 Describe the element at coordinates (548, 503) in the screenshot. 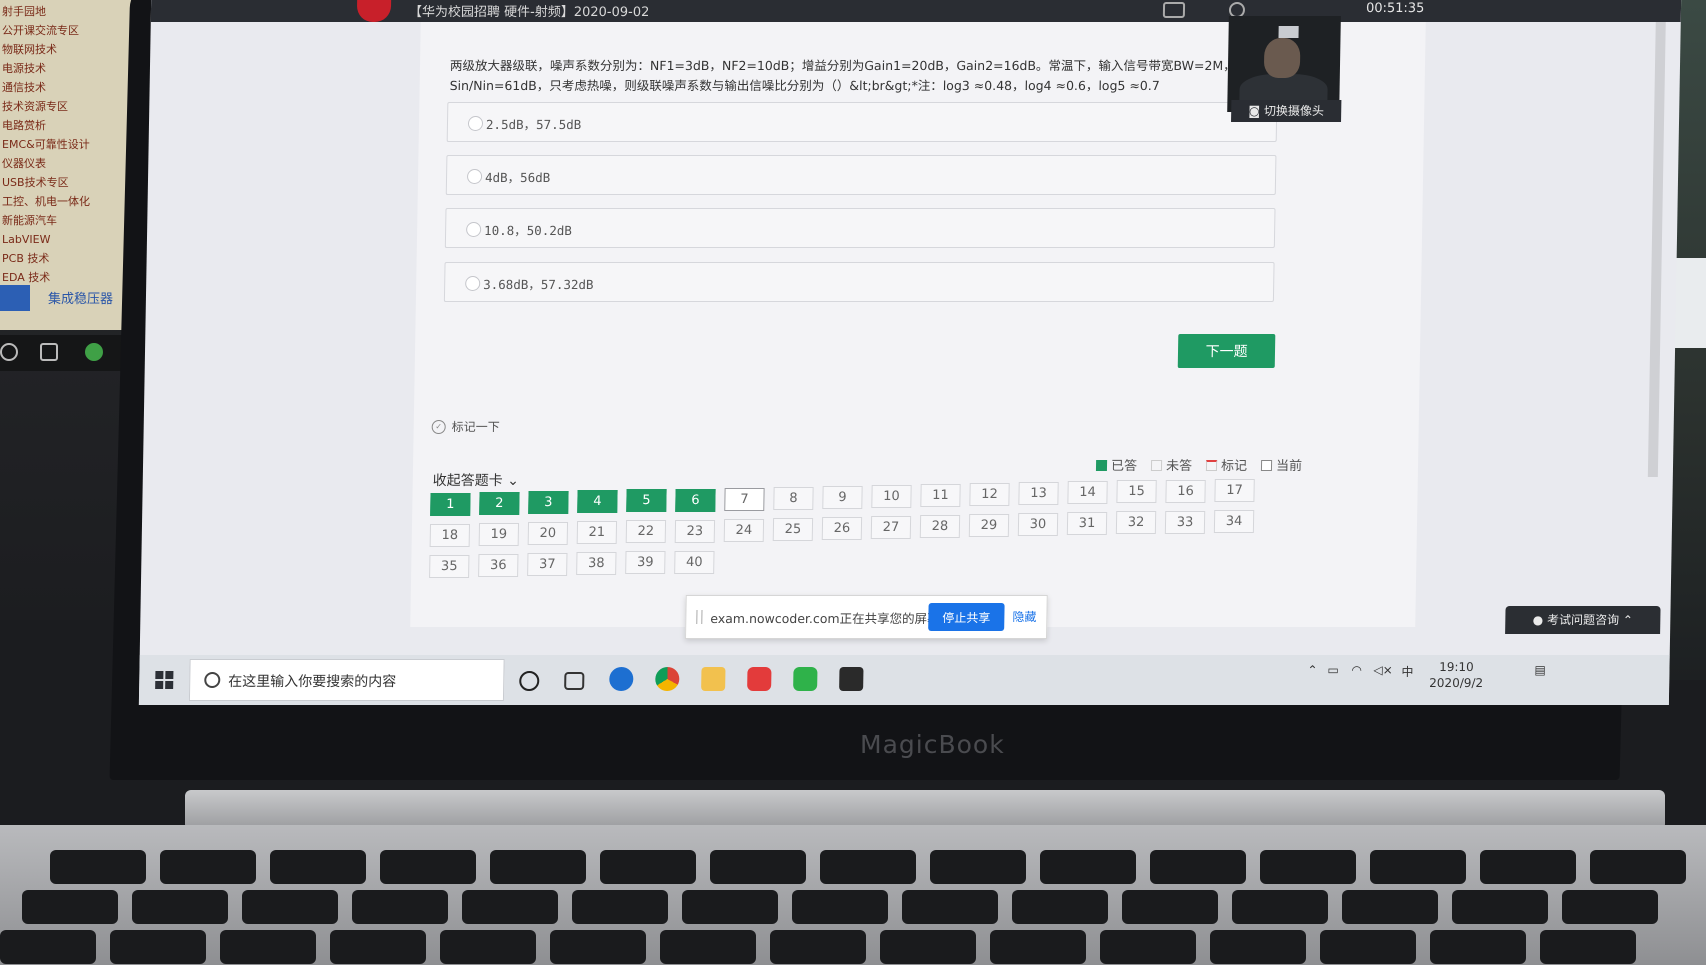

I see `answer-card-item-3: 3` at that location.